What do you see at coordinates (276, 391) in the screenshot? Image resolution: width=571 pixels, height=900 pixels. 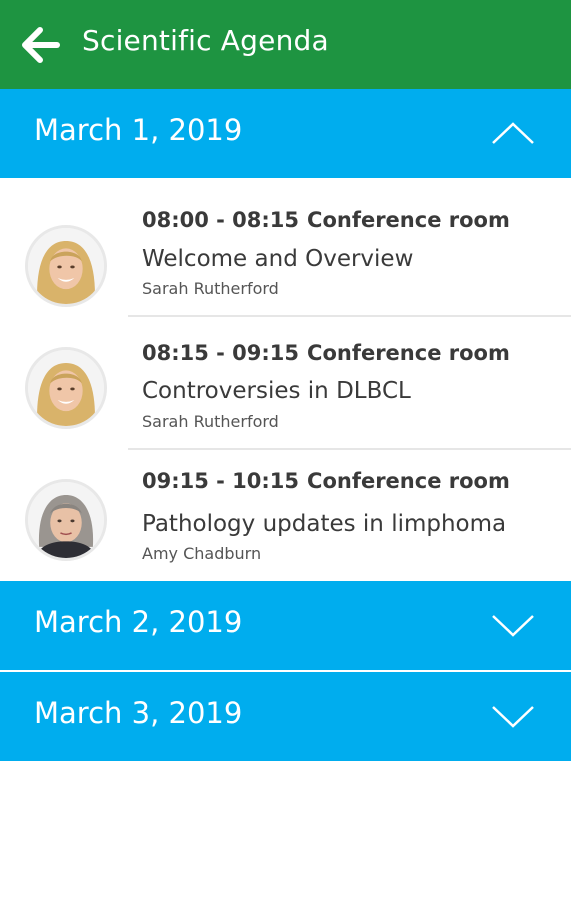 I see `session-title: Controversies in DLBCL` at bounding box center [276, 391].